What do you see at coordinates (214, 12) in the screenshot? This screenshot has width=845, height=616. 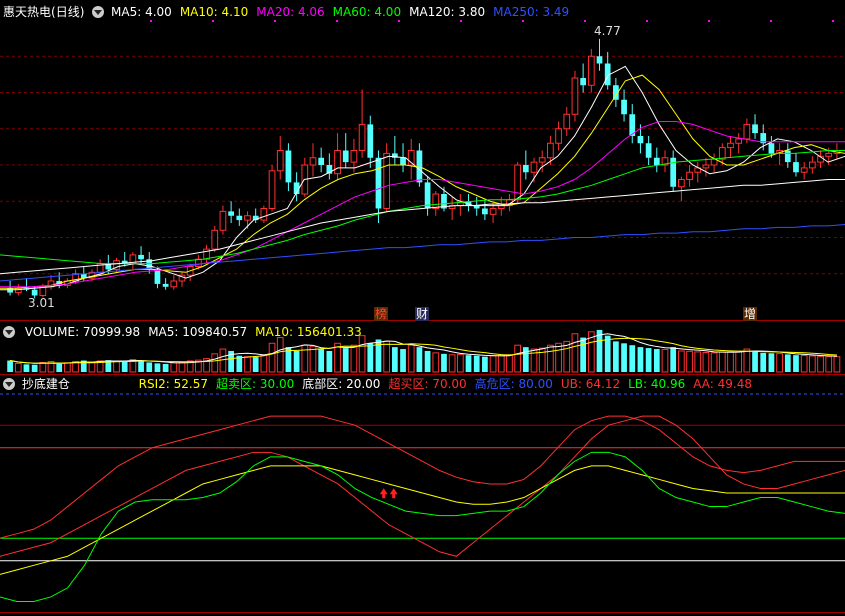 I see `ma-value-label: MA10: 4.10` at bounding box center [214, 12].